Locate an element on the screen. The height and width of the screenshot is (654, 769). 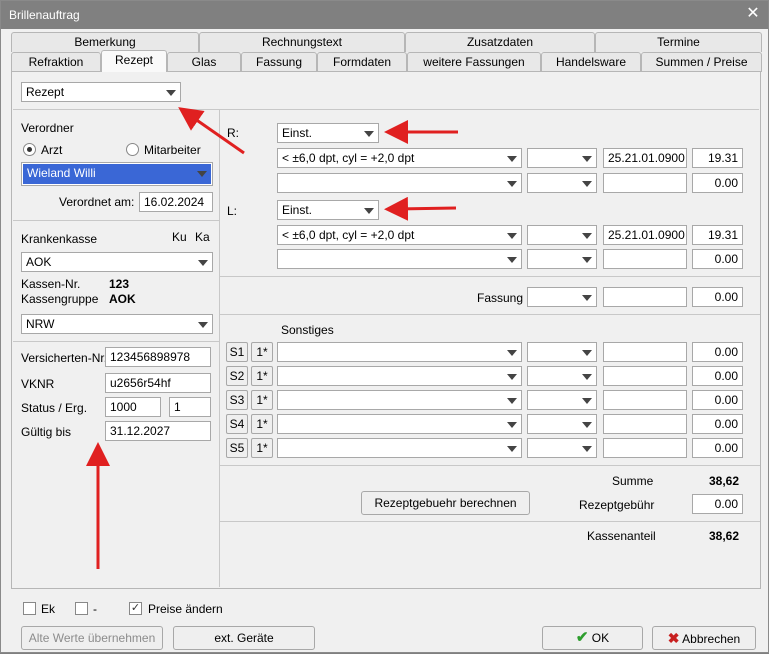
tab-rezept: Rezept is located at coordinates (134, 61).